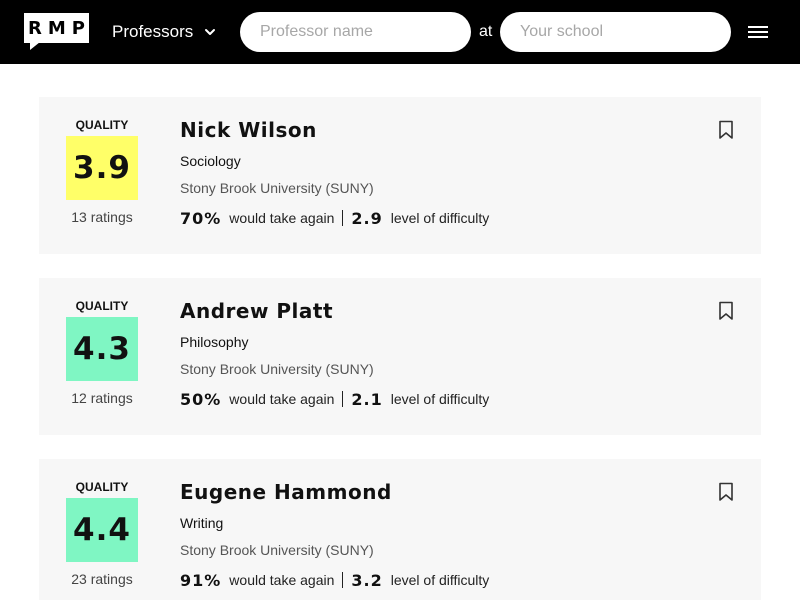  I want to click on would-take-again-value: 50%, so click(201, 399).